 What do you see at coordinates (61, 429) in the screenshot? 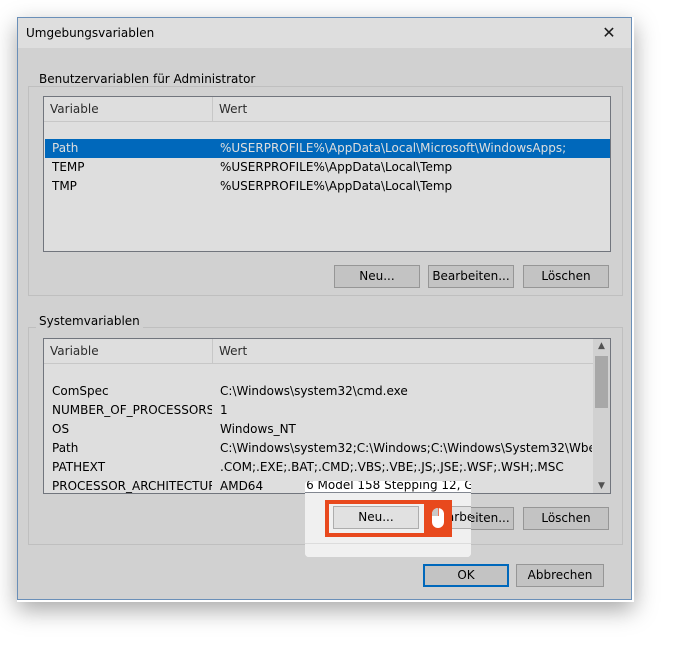
I see `row-variable: OS` at bounding box center [61, 429].